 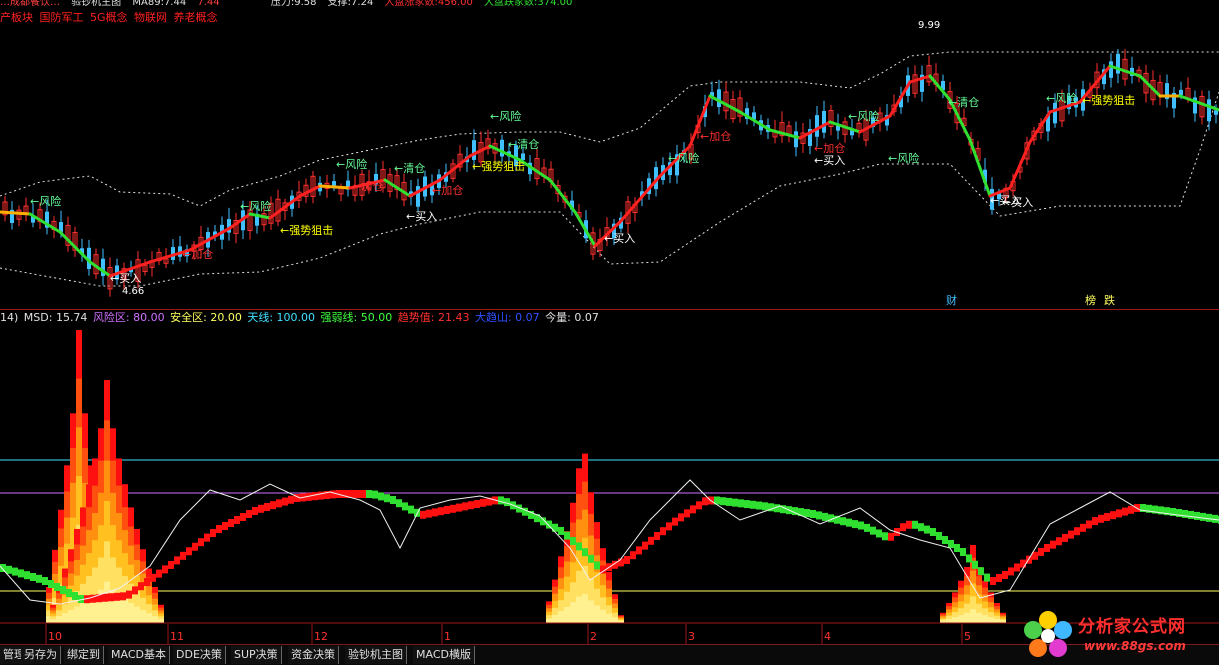 What do you see at coordinates (41, 655) in the screenshot?
I see `tab-save-as: 另存为` at bounding box center [41, 655].